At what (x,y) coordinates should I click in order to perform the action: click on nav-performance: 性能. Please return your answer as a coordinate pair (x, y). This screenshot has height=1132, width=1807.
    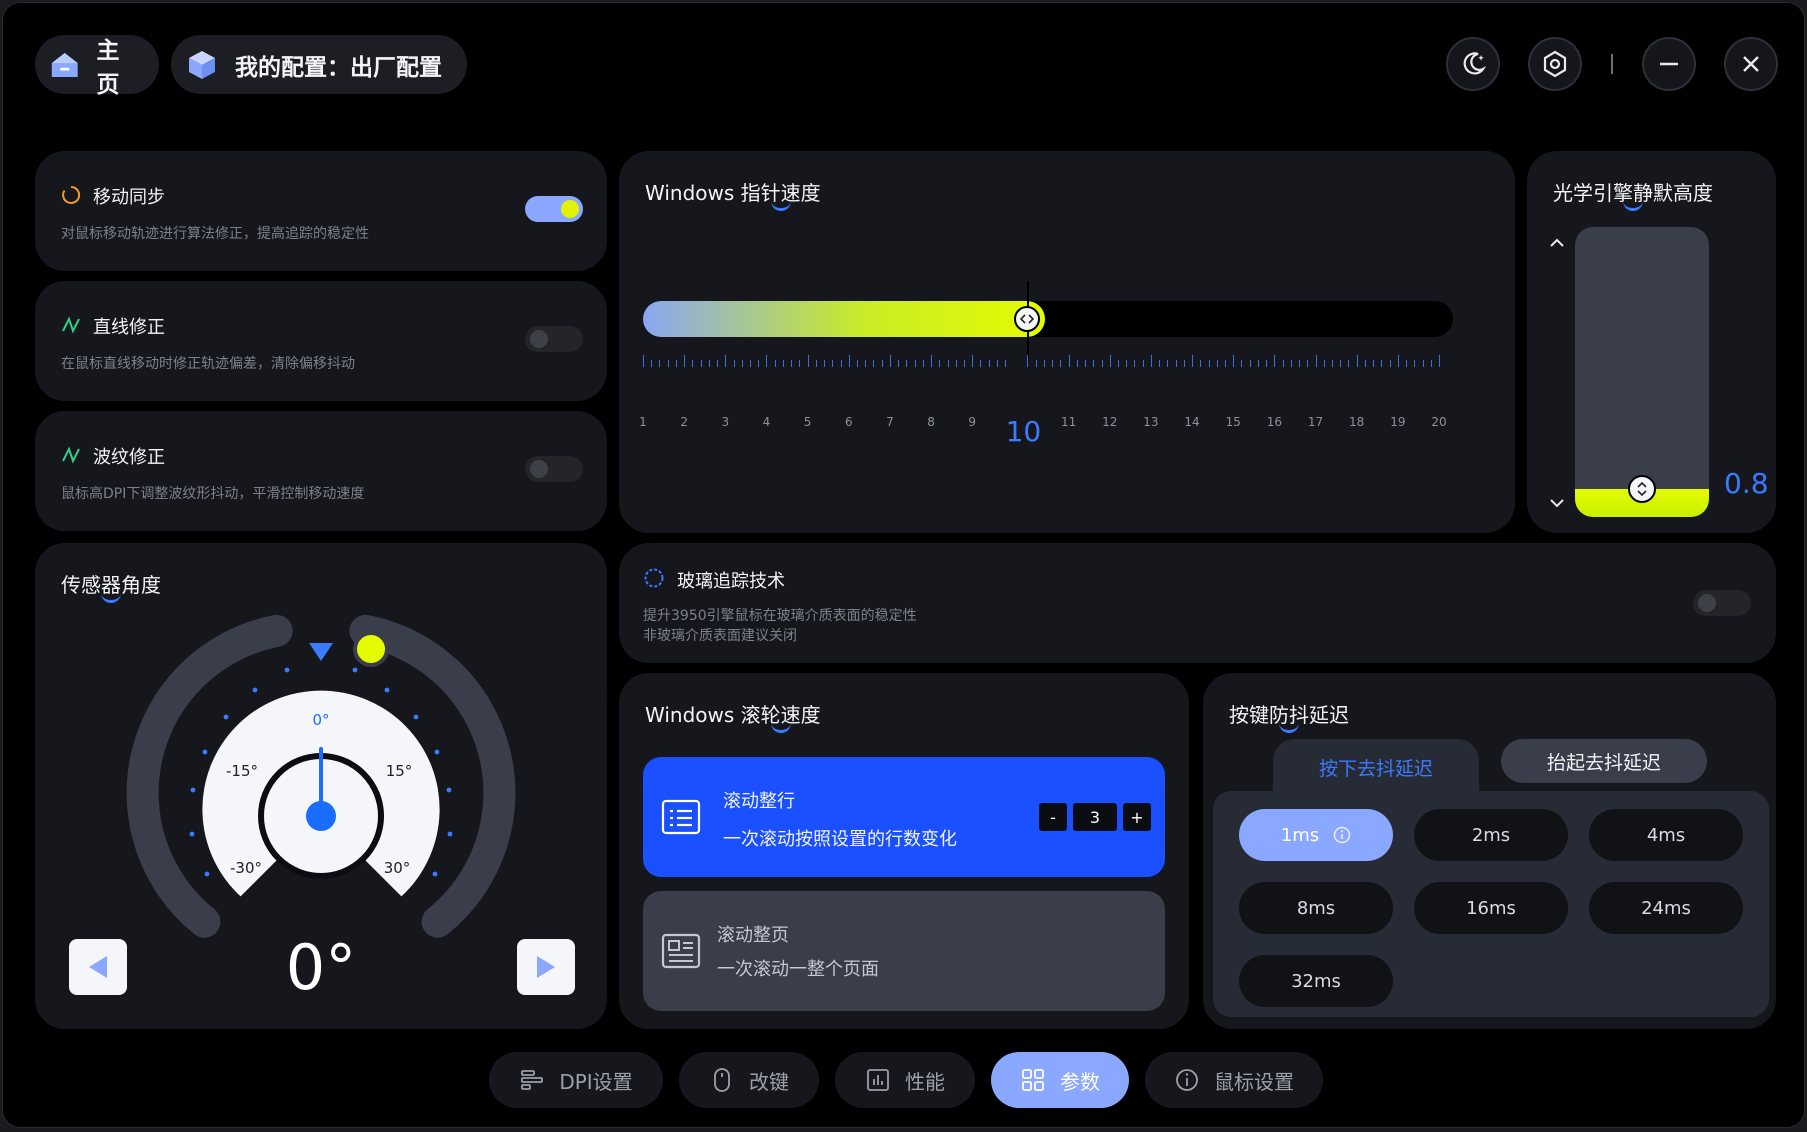
    Looking at the image, I should click on (905, 1080).